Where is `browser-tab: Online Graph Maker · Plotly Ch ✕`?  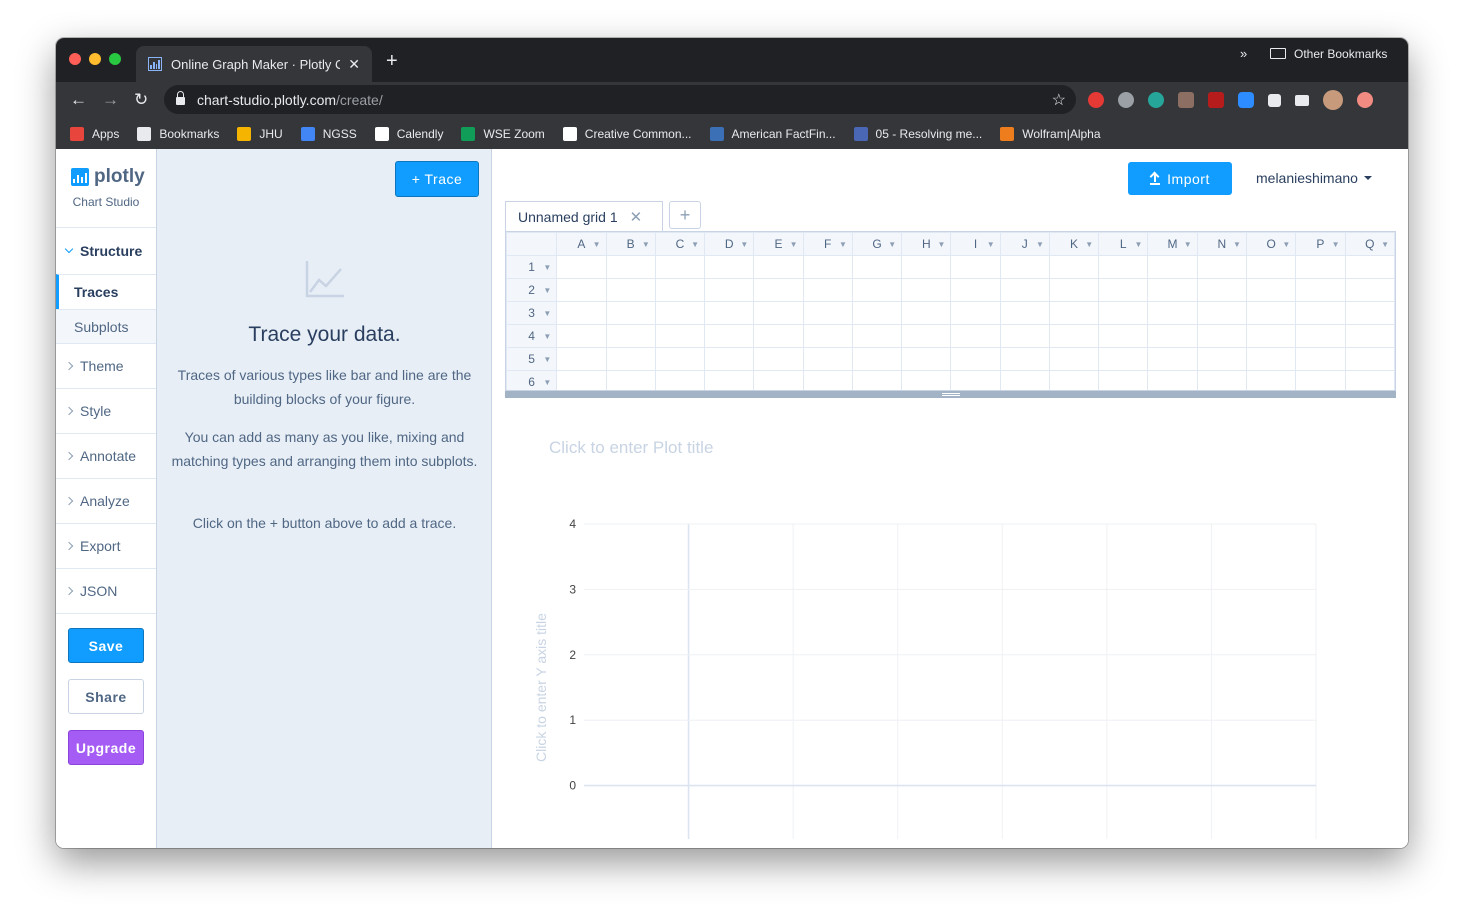 browser-tab: Online Graph Maker · Plotly Ch ✕ is located at coordinates (254, 64).